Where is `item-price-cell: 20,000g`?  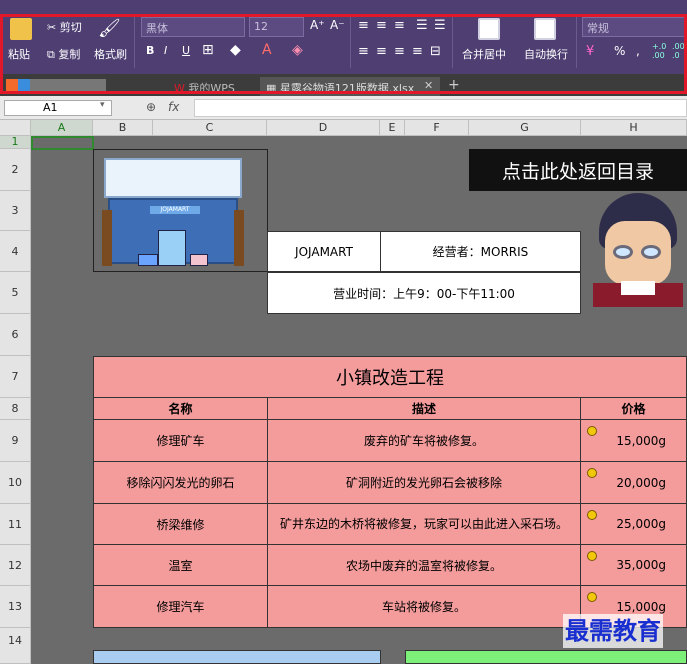
item-price-cell: 20,000g is located at coordinates (634, 483).